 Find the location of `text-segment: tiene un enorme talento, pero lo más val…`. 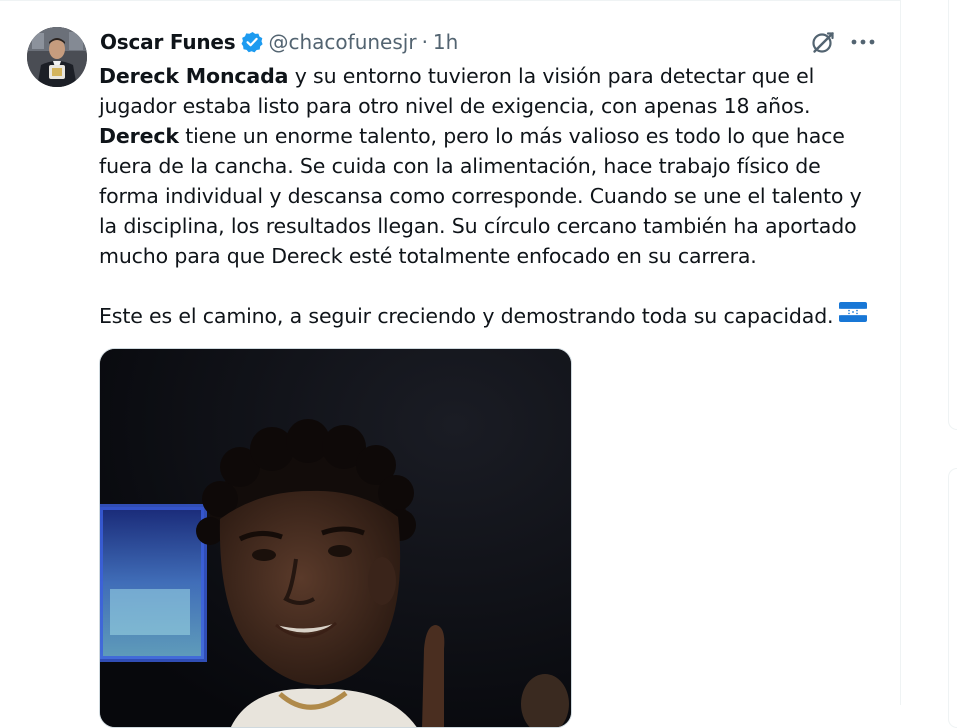

text-segment: tiene un enorme talento, pero lo más val… is located at coordinates (511, 136).